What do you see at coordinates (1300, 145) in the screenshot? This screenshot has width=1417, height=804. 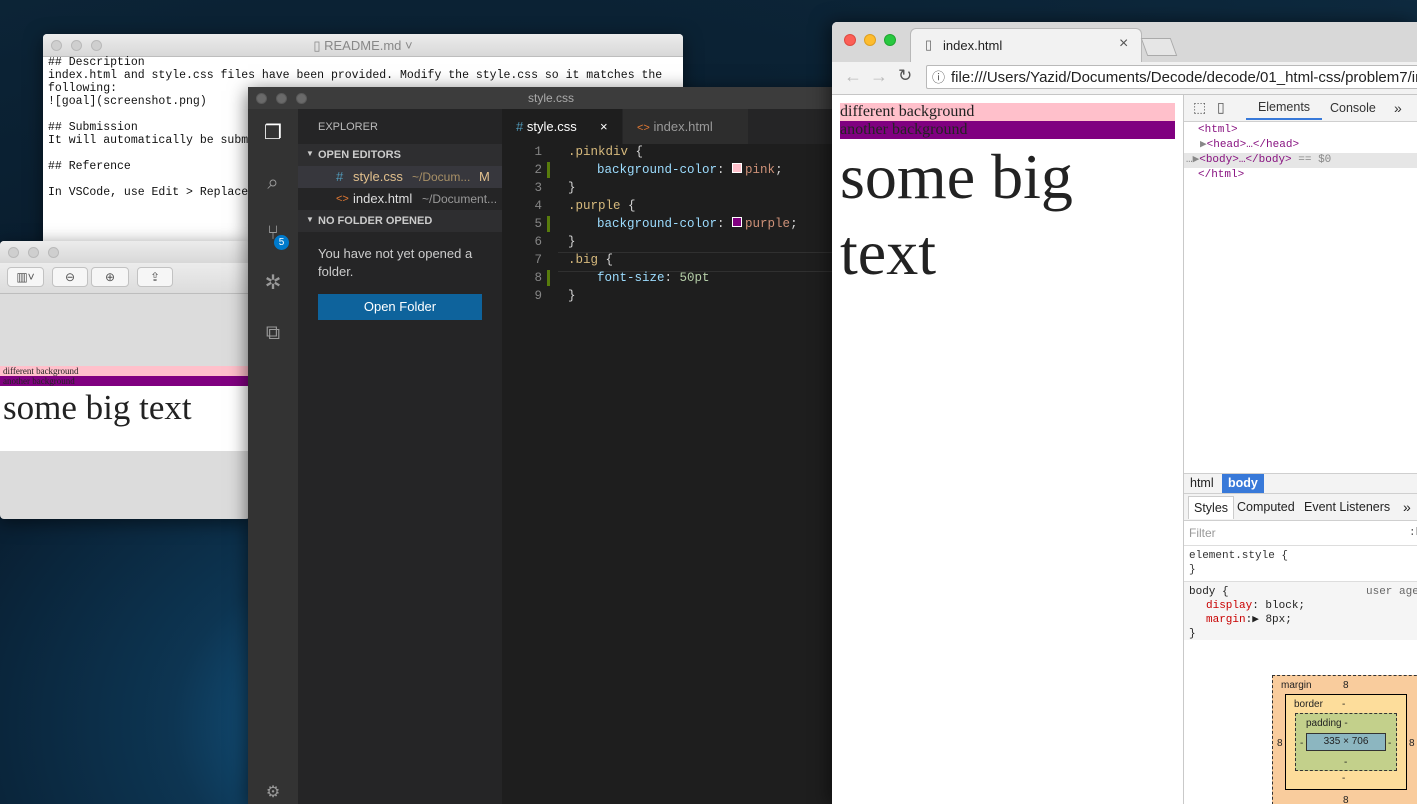 I see `dom-head: ▶<head>…</head>` at bounding box center [1300, 145].